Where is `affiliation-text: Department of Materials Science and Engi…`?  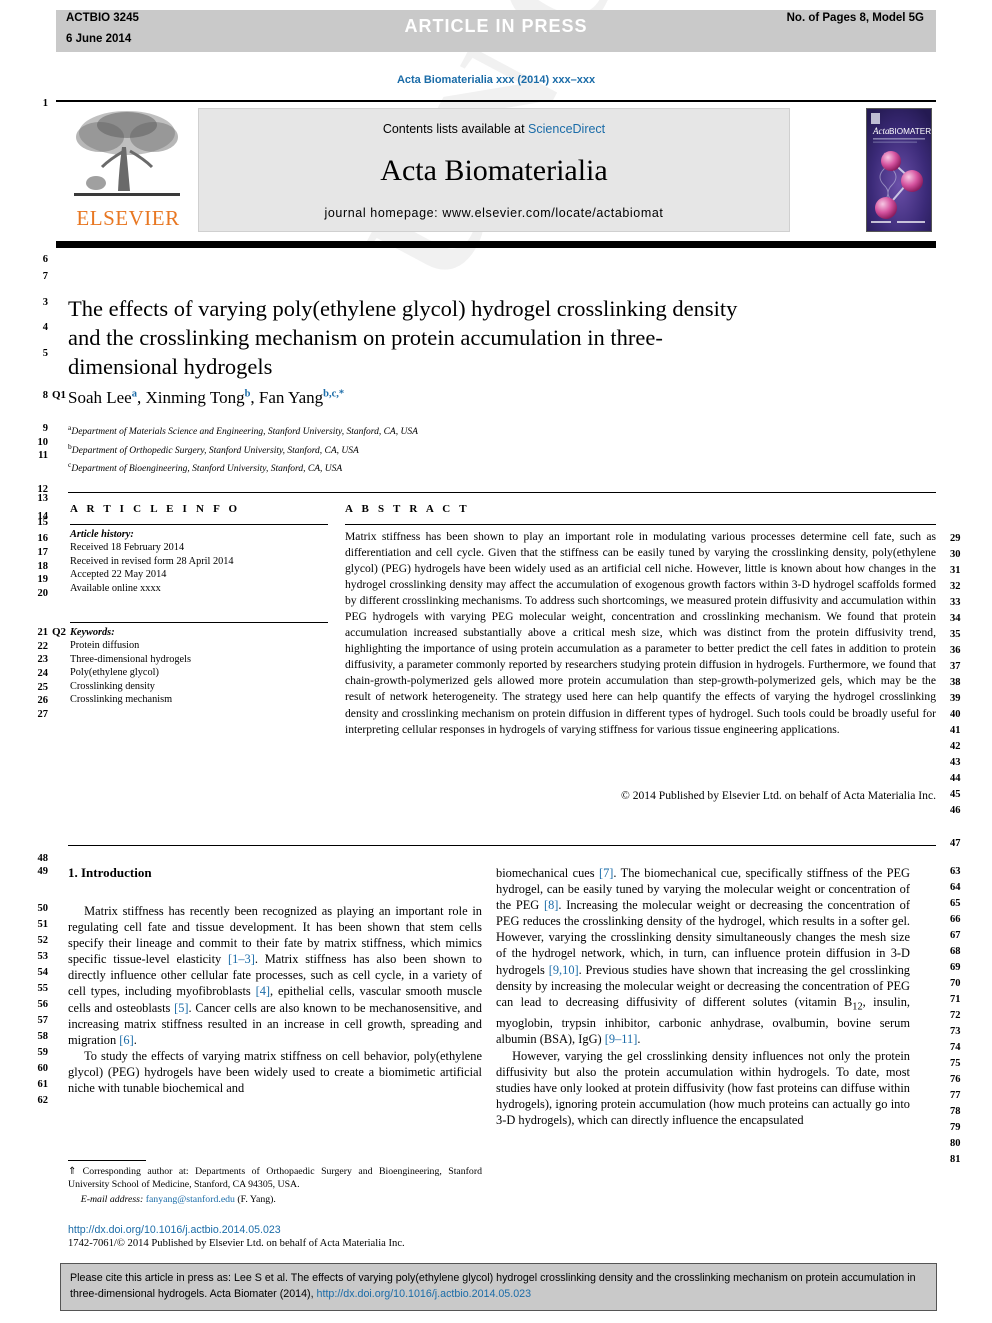 affiliation-text: Department of Materials Science and Engi… is located at coordinates (244, 432).